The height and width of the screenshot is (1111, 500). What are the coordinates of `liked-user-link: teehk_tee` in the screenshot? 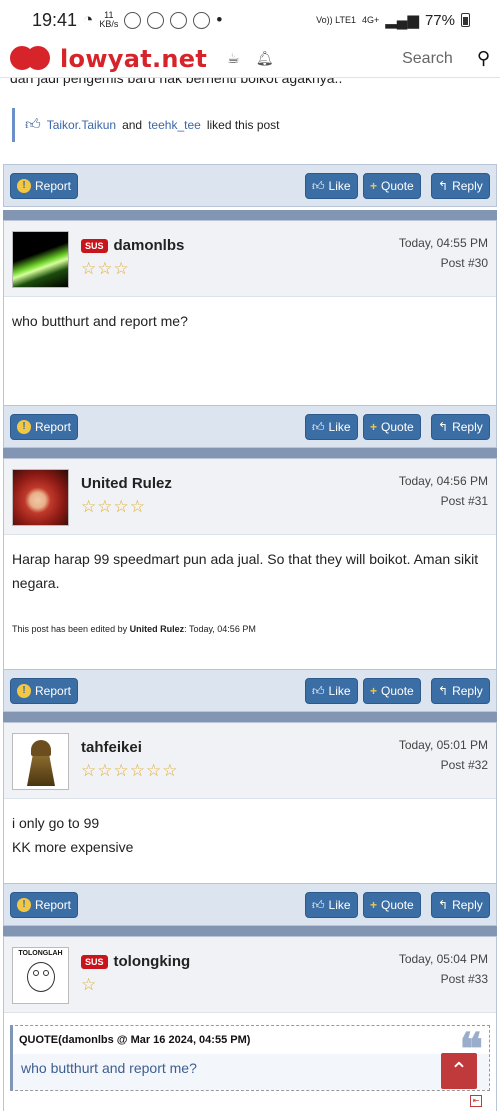 It's located at (174, 125).